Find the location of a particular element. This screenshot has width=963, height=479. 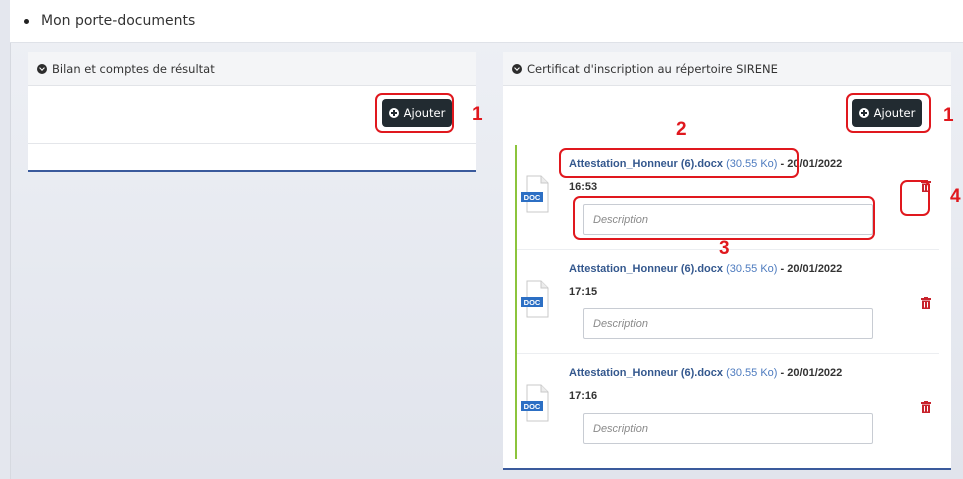

description-highlight is located at coordinates (724, 218).